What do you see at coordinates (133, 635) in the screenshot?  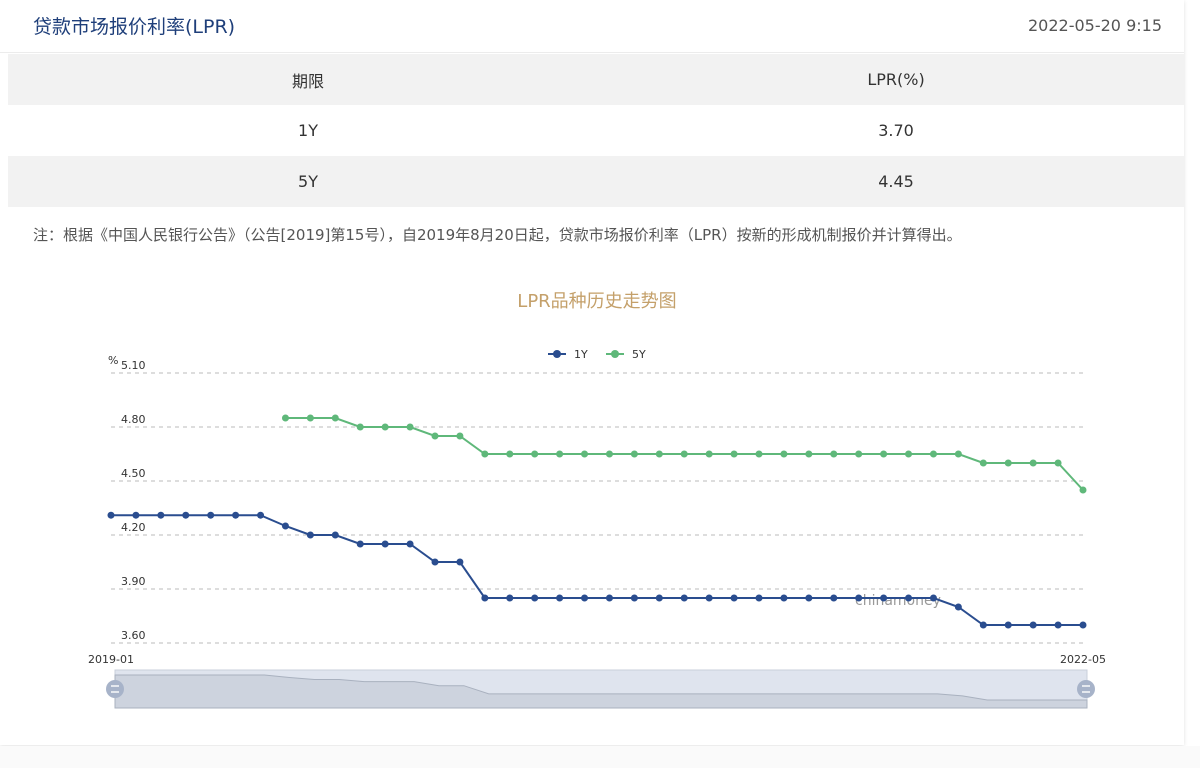 I see `y-tick-label: 3.60` at bounding box center [133, 635].